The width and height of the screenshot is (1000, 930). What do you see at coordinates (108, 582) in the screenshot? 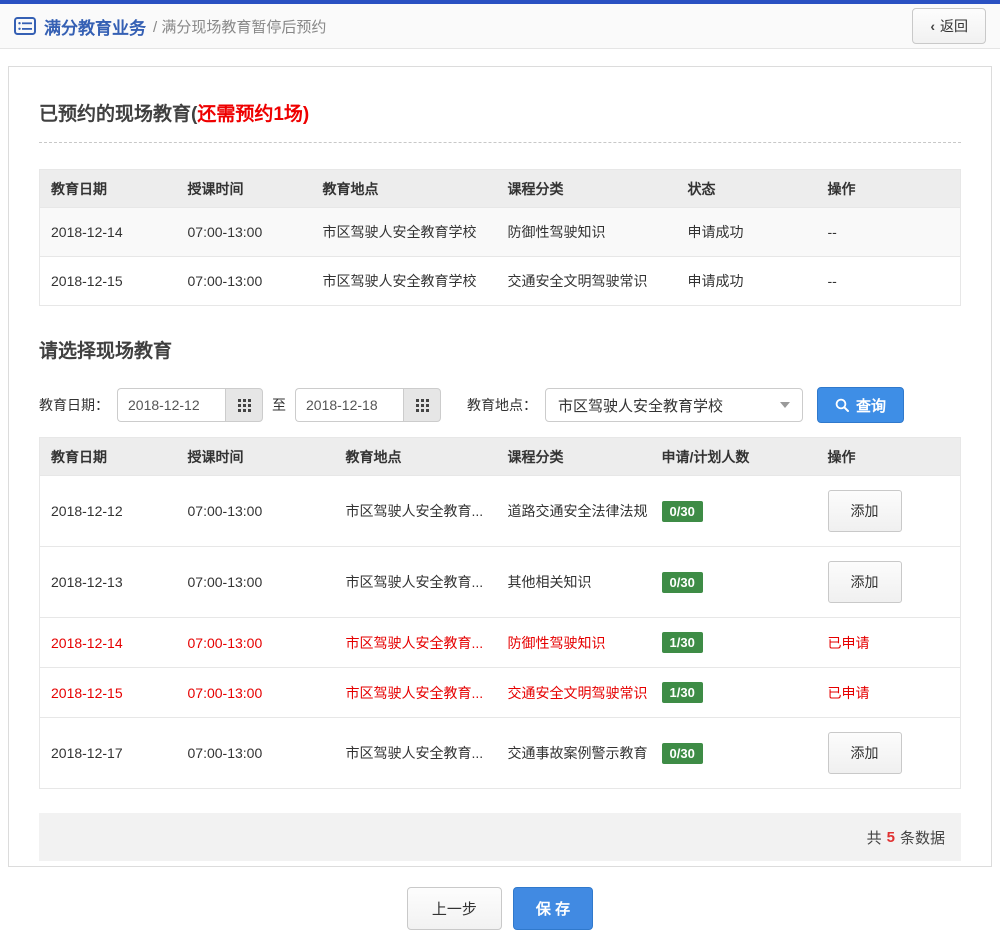
I see `cell-date: 2018-12-13` at bounding box center [108, 582].